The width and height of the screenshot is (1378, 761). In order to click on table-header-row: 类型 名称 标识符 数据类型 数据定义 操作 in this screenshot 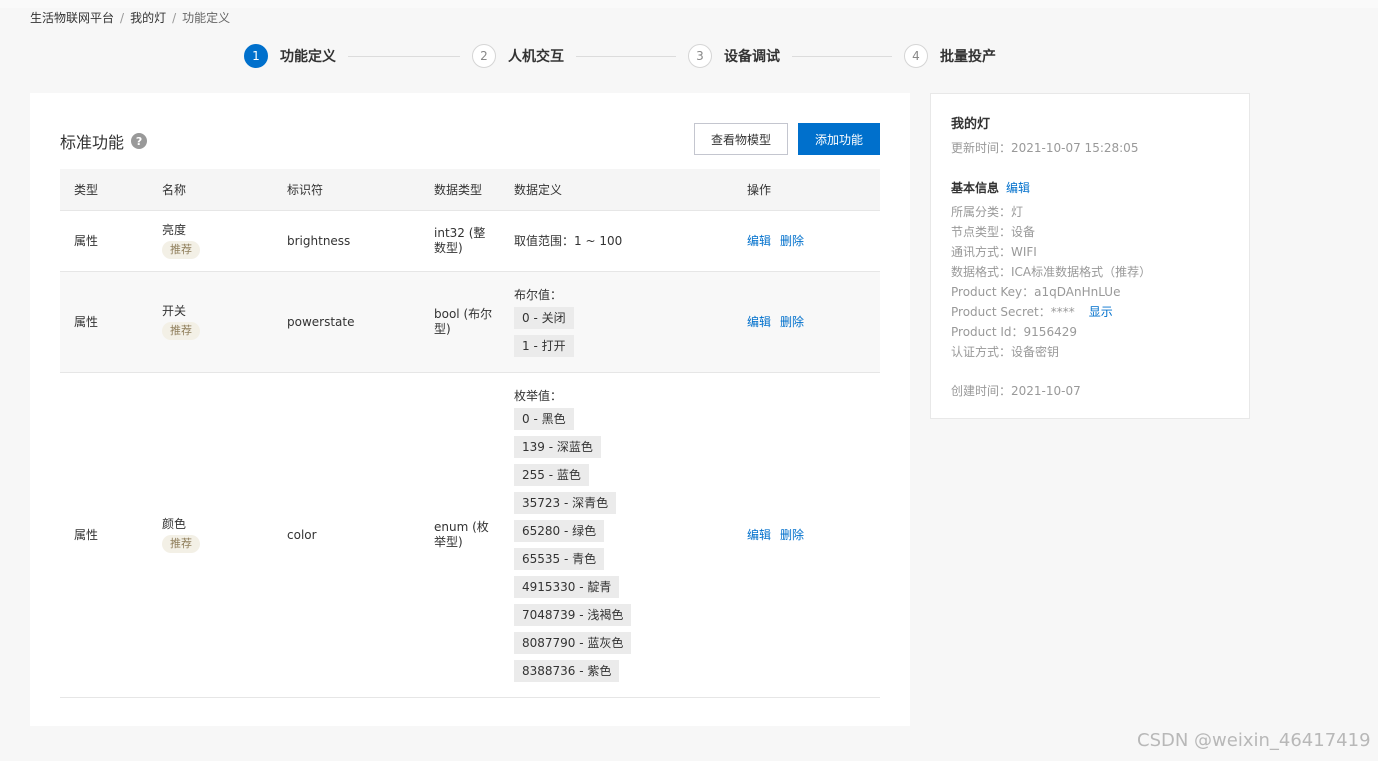, I will do `click(470, 190)`.